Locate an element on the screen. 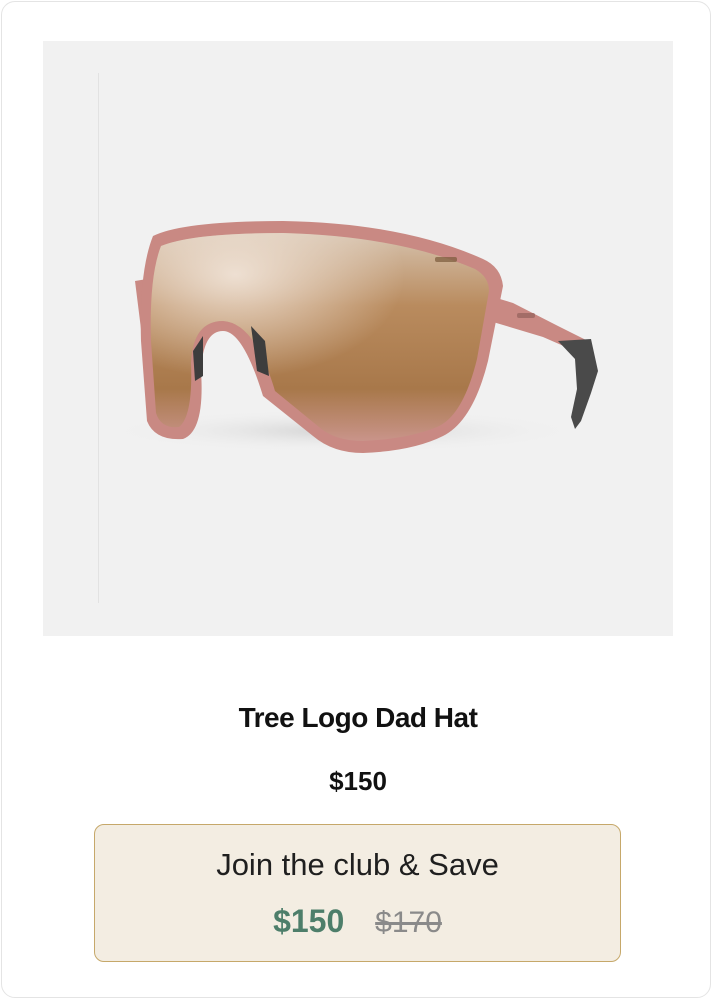  product-price: $150 is located at coordinates (358, 781).